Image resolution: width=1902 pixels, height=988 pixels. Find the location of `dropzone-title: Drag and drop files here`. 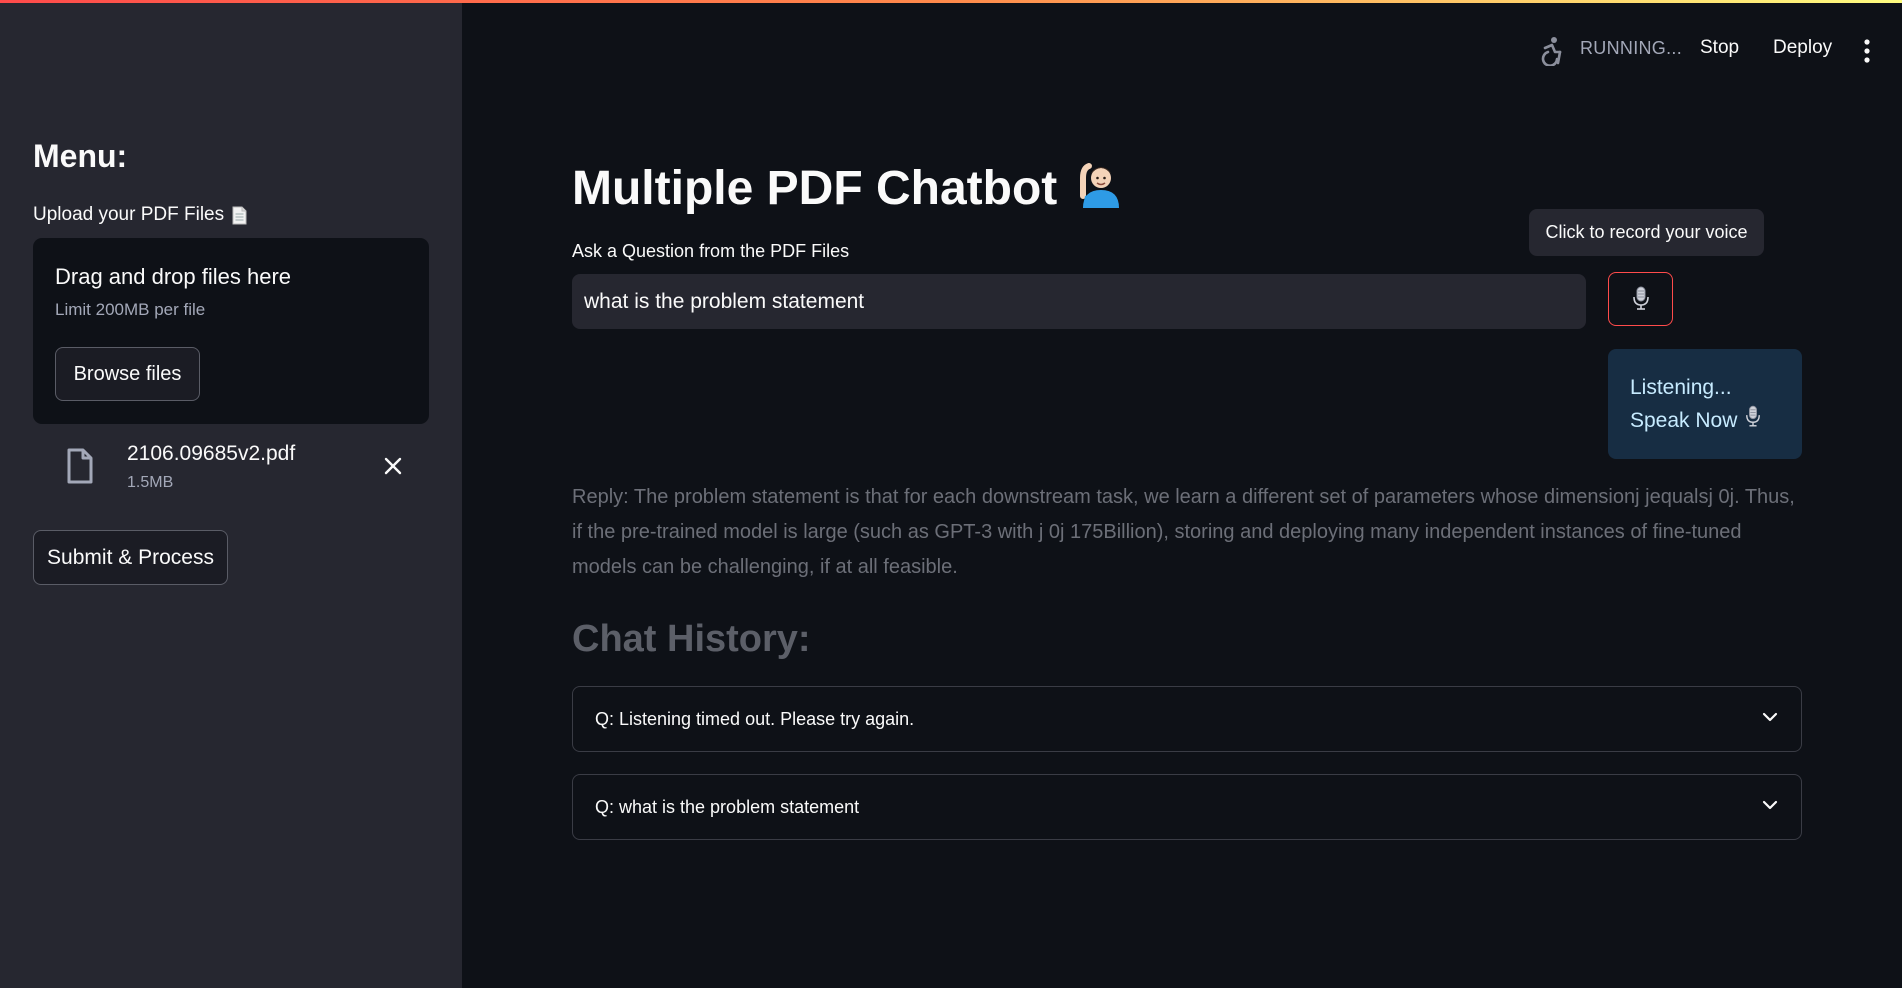

dropzone-title: Drag and drop files here is located at coordinates (173, 276).